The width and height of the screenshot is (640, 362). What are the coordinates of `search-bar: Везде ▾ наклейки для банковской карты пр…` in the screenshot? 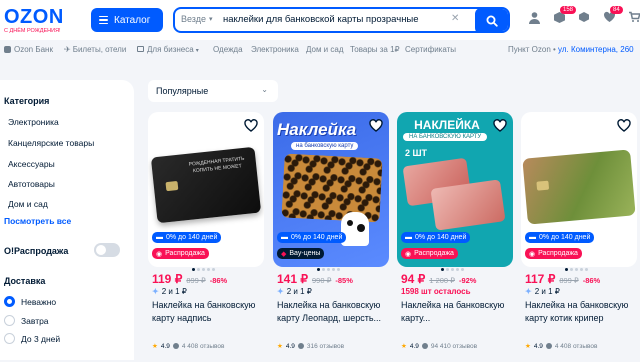 It's located at (341, 20).